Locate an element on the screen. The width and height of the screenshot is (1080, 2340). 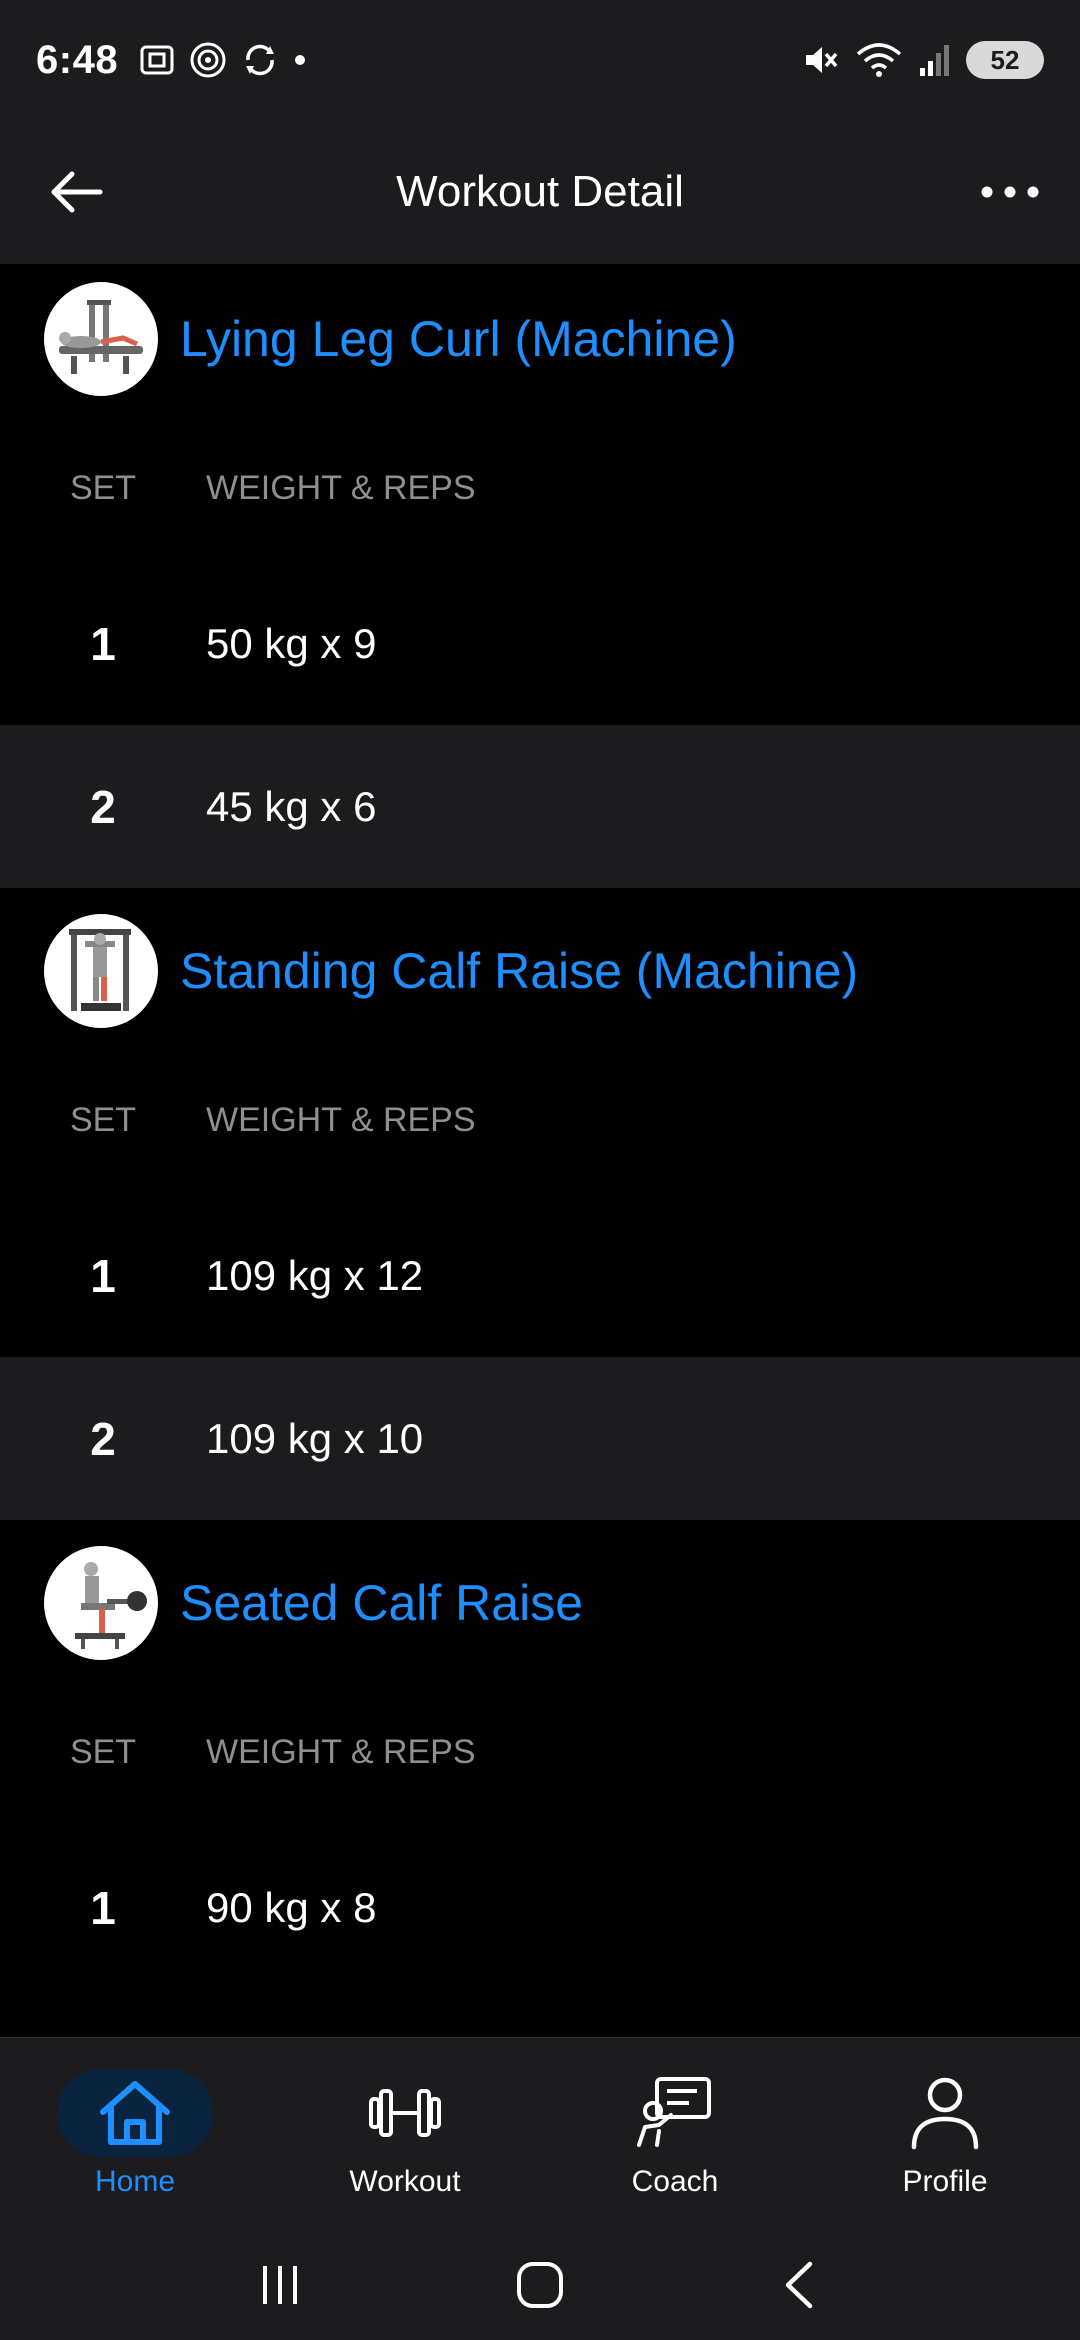
exercise-header: Lying Leg Curl (Machine) is located at coordinates (540, 339).